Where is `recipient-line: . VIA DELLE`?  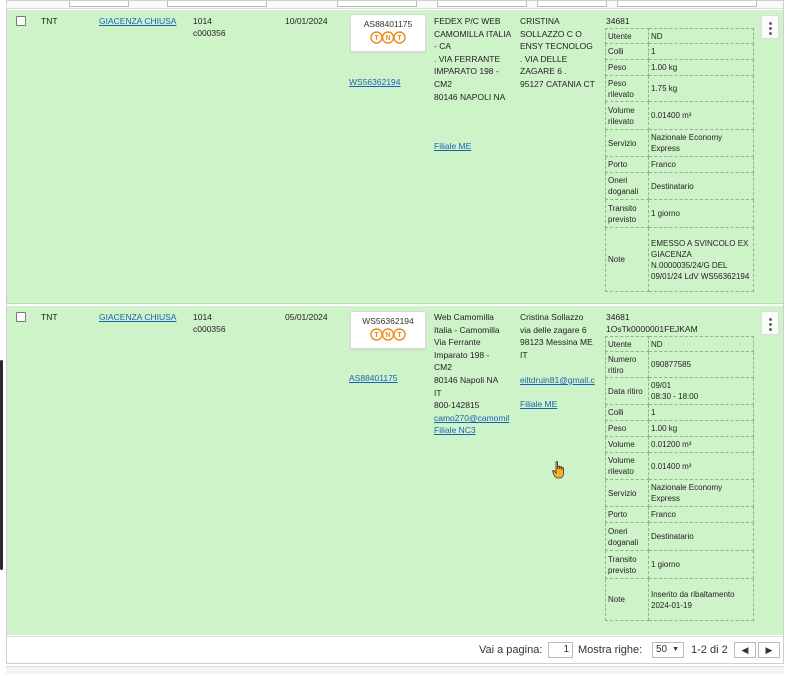
recipient-line: . VIA DELLE is located at coordinates (544, 58).